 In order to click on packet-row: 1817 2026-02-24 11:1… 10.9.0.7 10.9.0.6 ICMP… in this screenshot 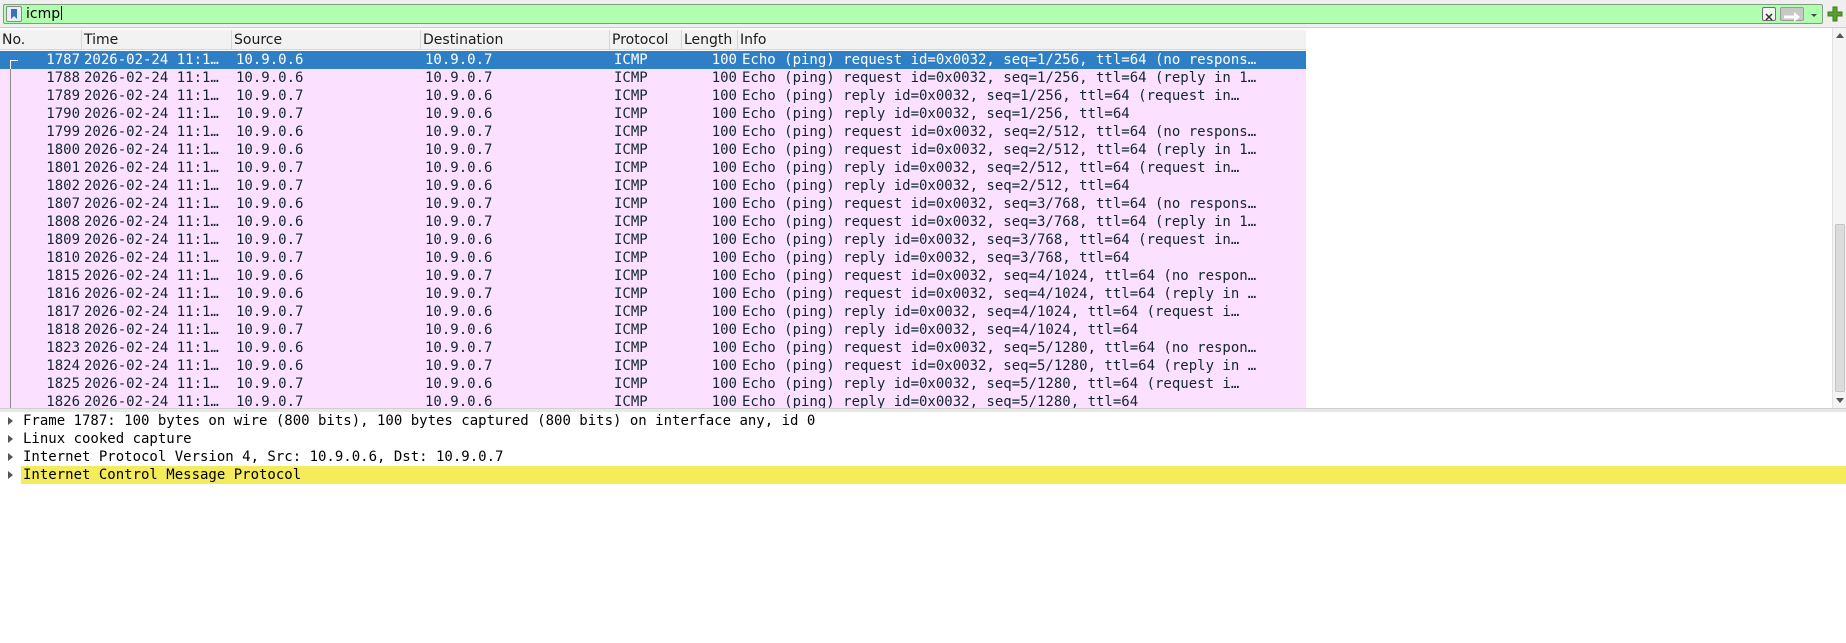, I will do `click(653, 312)`.